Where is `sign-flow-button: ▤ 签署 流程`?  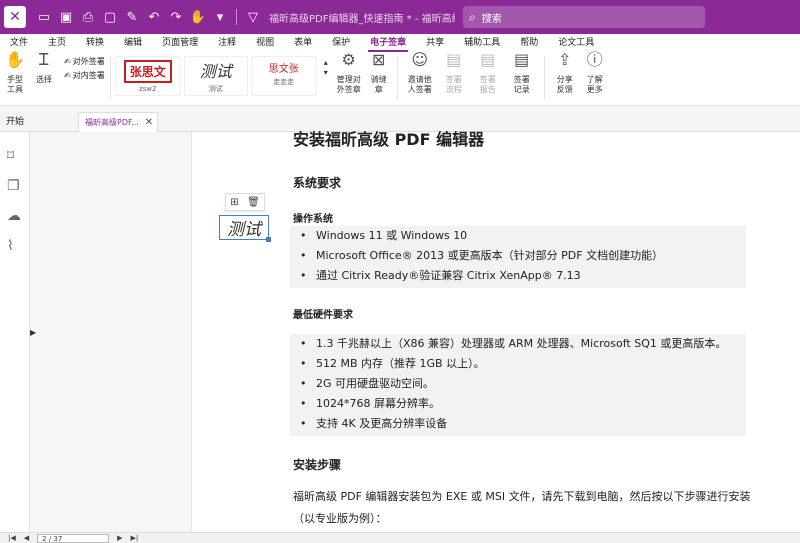
sign-flow-button: ▤ 签署 流程 is located at coordinates (454, 73).